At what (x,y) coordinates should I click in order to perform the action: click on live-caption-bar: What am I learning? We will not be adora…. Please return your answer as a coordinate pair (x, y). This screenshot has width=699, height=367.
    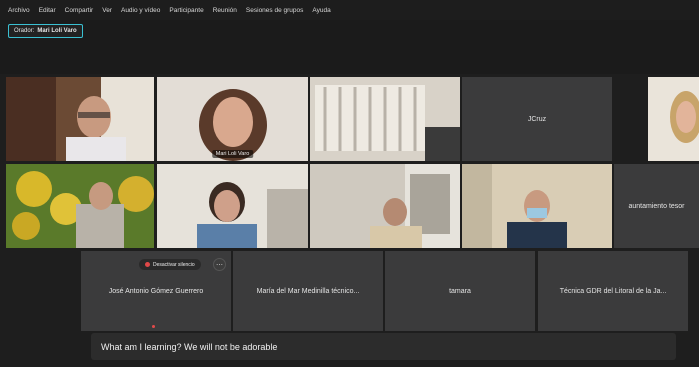
    Looking at the image, I should click on (383, 346).